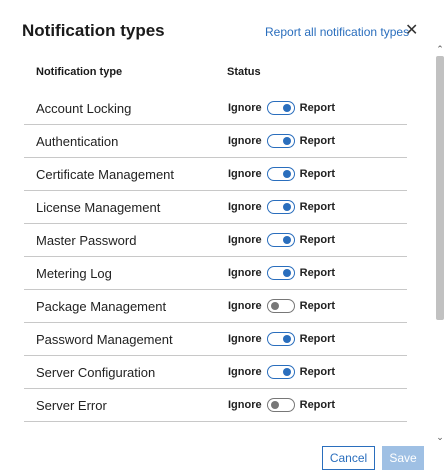  I want to click on table-row: Account Locking Ignore Report, so click(215, 108).